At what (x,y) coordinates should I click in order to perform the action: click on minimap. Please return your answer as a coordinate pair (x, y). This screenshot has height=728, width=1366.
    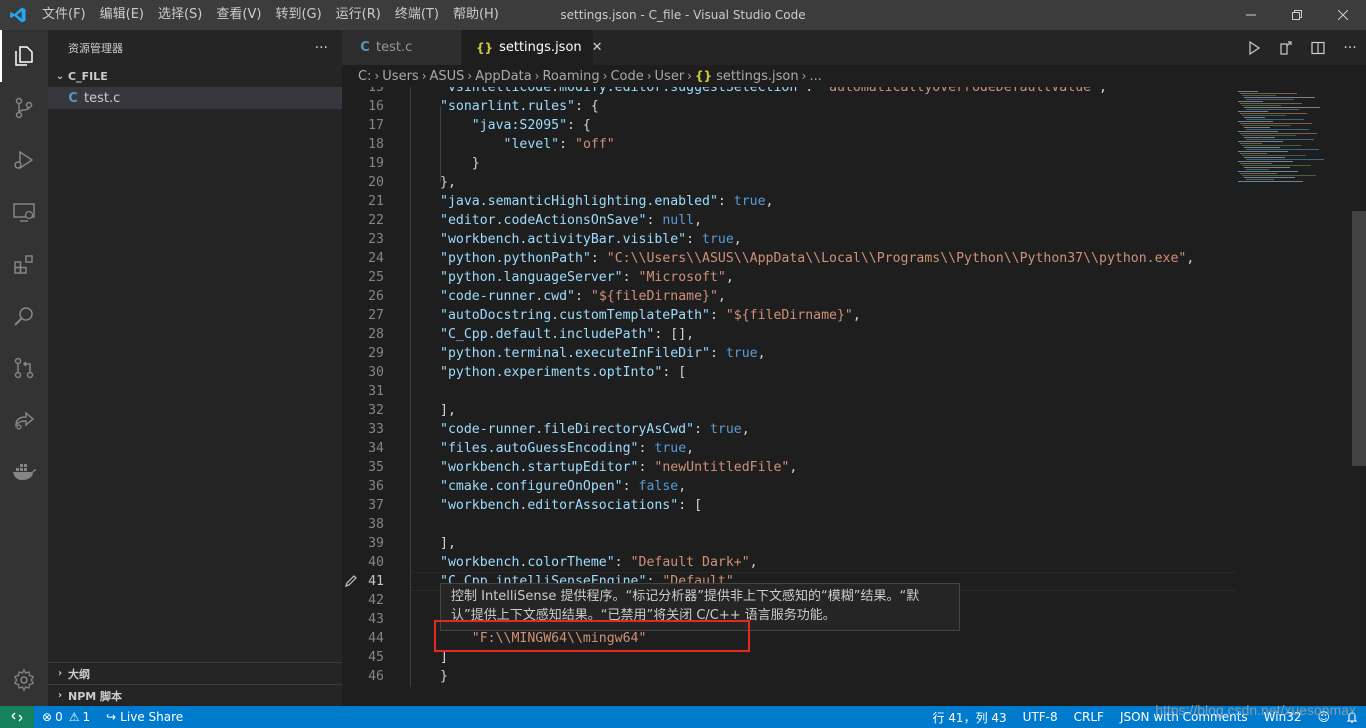
    Looking at the image, I should click on (1293, 142).